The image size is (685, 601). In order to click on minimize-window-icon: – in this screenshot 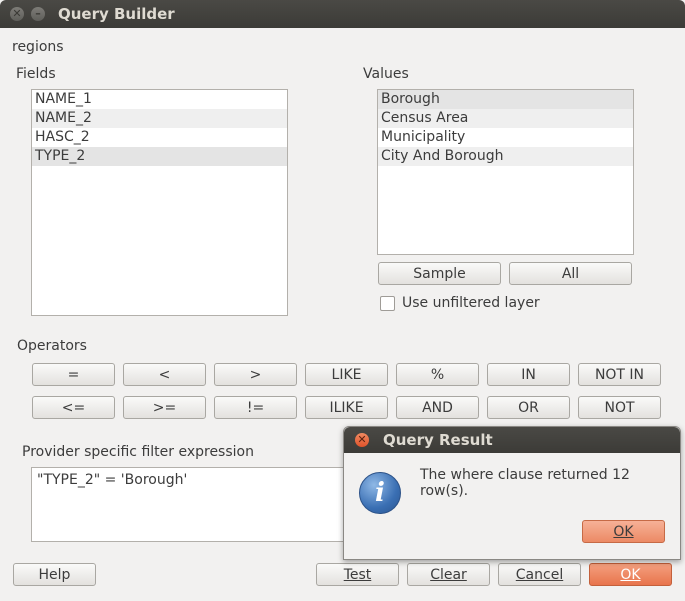, I will do `click(38, 14)`.